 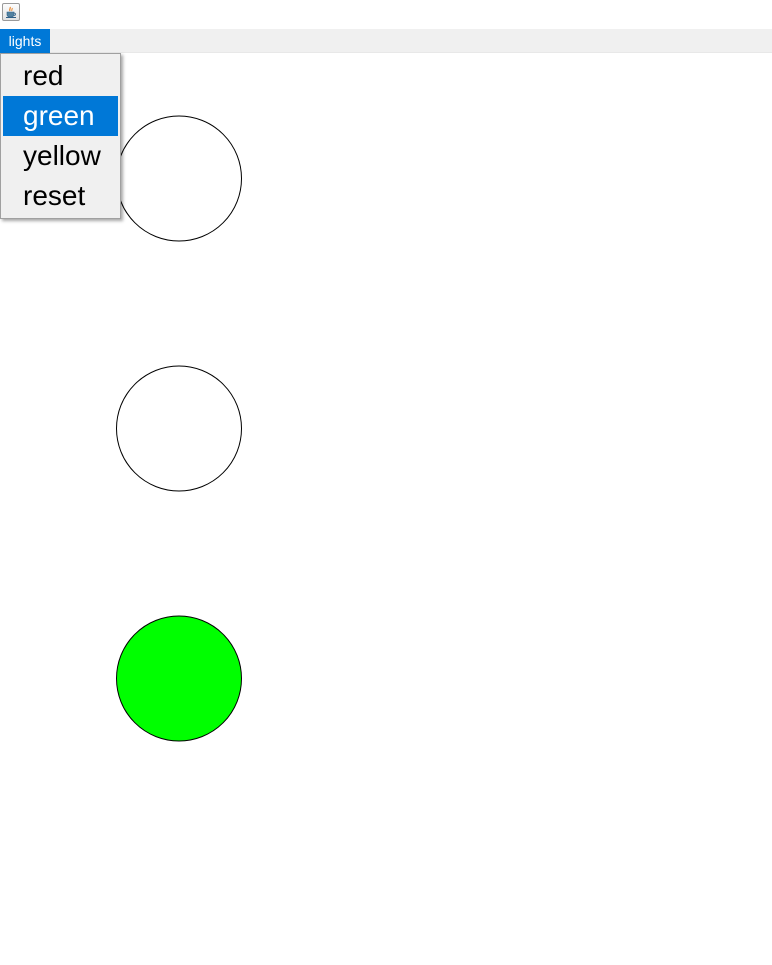 I want to click on lights-popup-menu: red green yellow reset, so click(x=60, y=136).